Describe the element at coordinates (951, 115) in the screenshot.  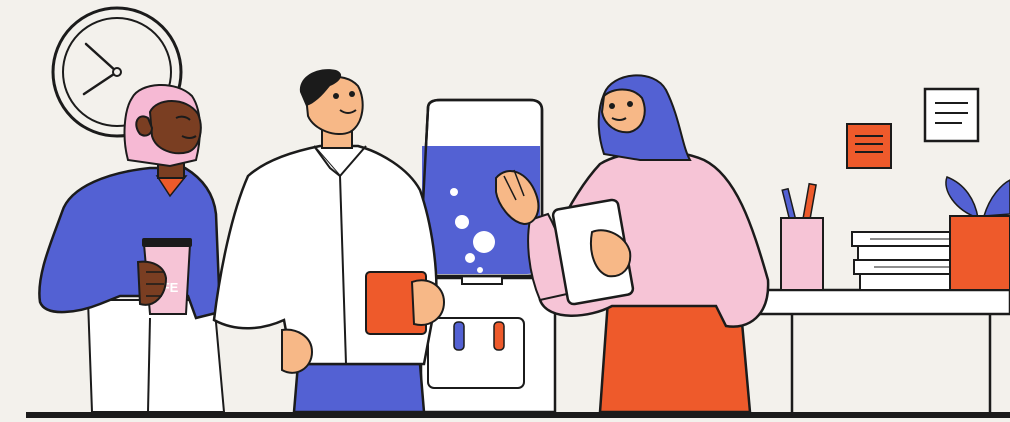
I see `memo-note-icon` at that location.